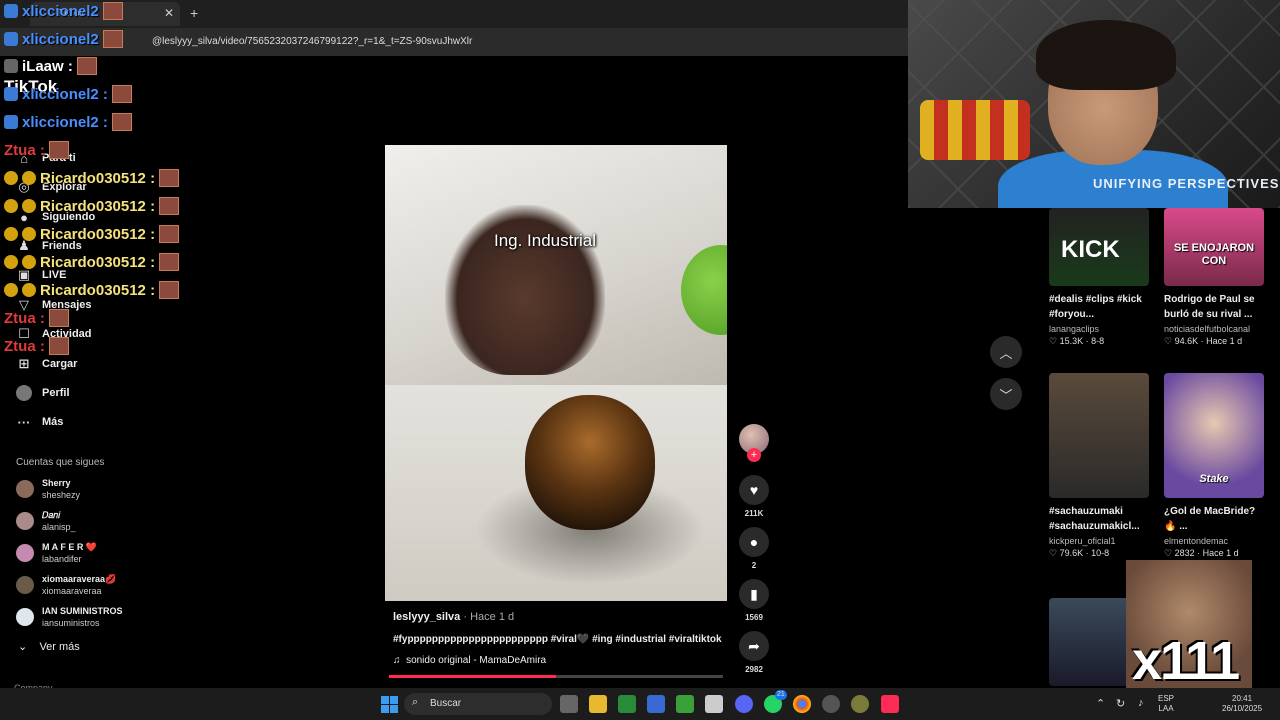 Image resolution: width=1280 pixels, height=720 pixels. Describe the element at coordinates (194, 13) in the screenshot. I see `new-tab-icon: +` at that location.